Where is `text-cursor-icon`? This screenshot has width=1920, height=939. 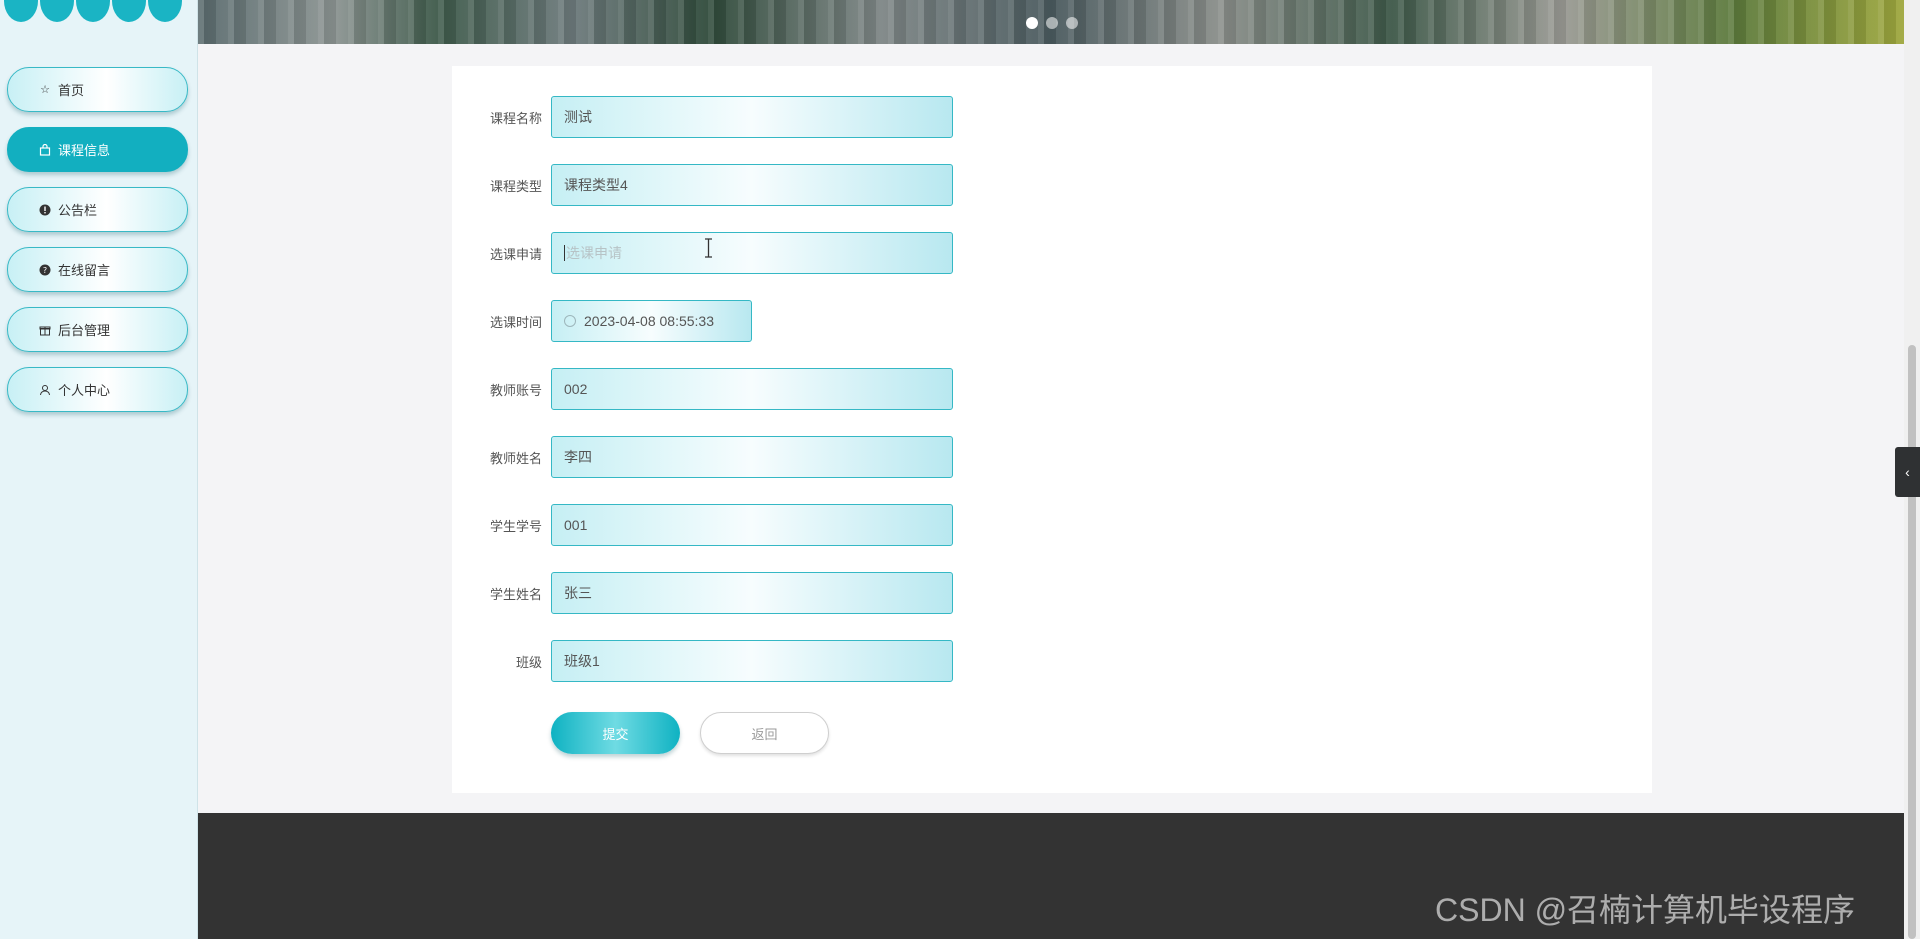
text-cursor-icon is located at coordinates (708, 248).